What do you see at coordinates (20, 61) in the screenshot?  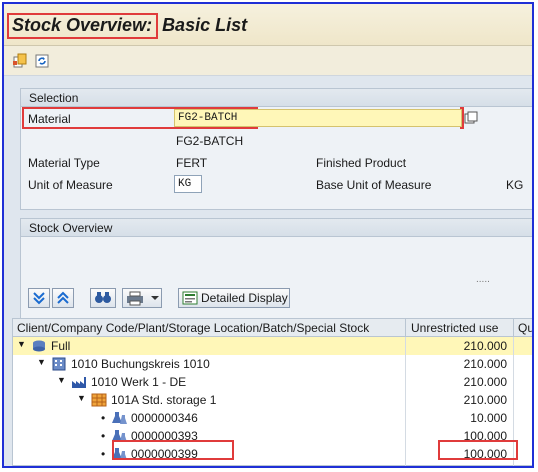 I see `new-document-icon` at bounding box center [20, 61].